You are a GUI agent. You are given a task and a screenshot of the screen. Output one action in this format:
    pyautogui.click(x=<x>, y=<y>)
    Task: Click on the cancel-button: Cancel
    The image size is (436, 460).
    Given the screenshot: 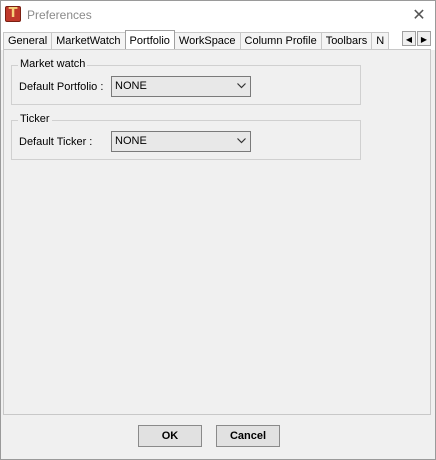 What is the action you would take?
    pyautogui.click(x=248, y=436)
    